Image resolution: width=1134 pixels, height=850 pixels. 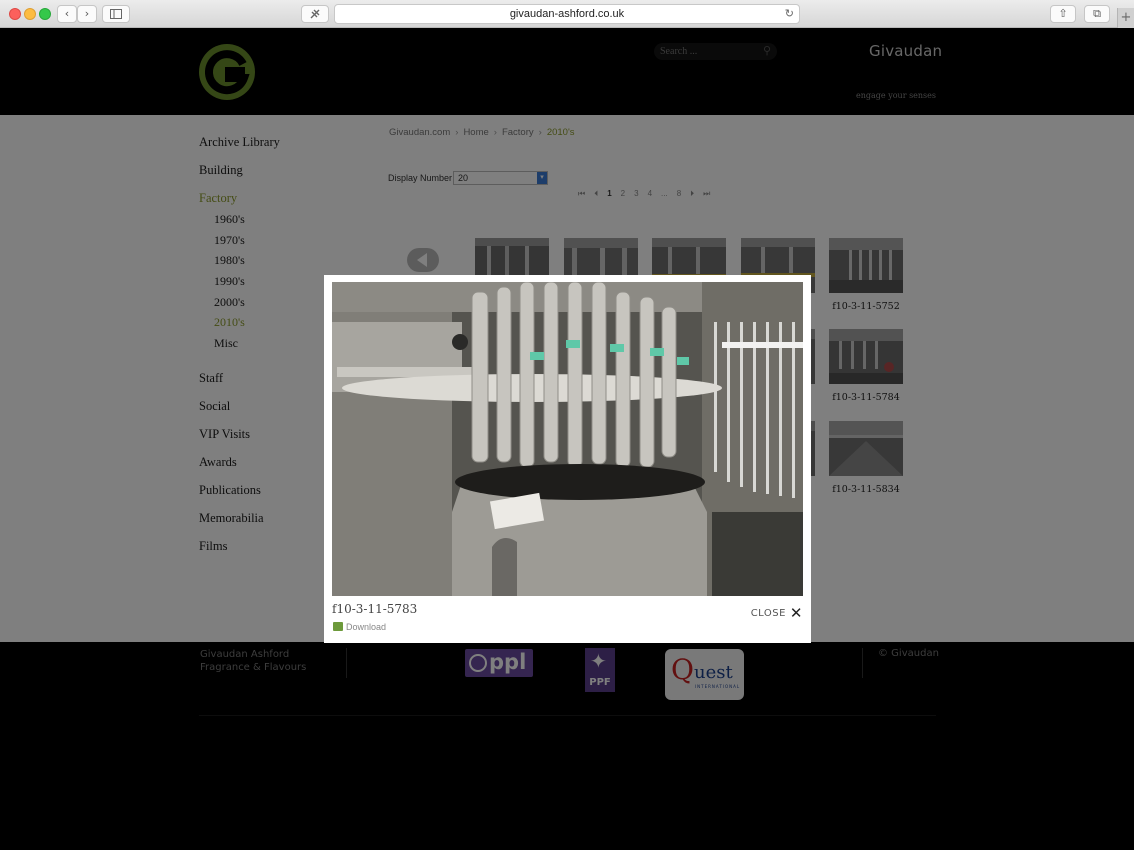 I want to click on chevron-right-icon: ›, so click(x=87, y=13).